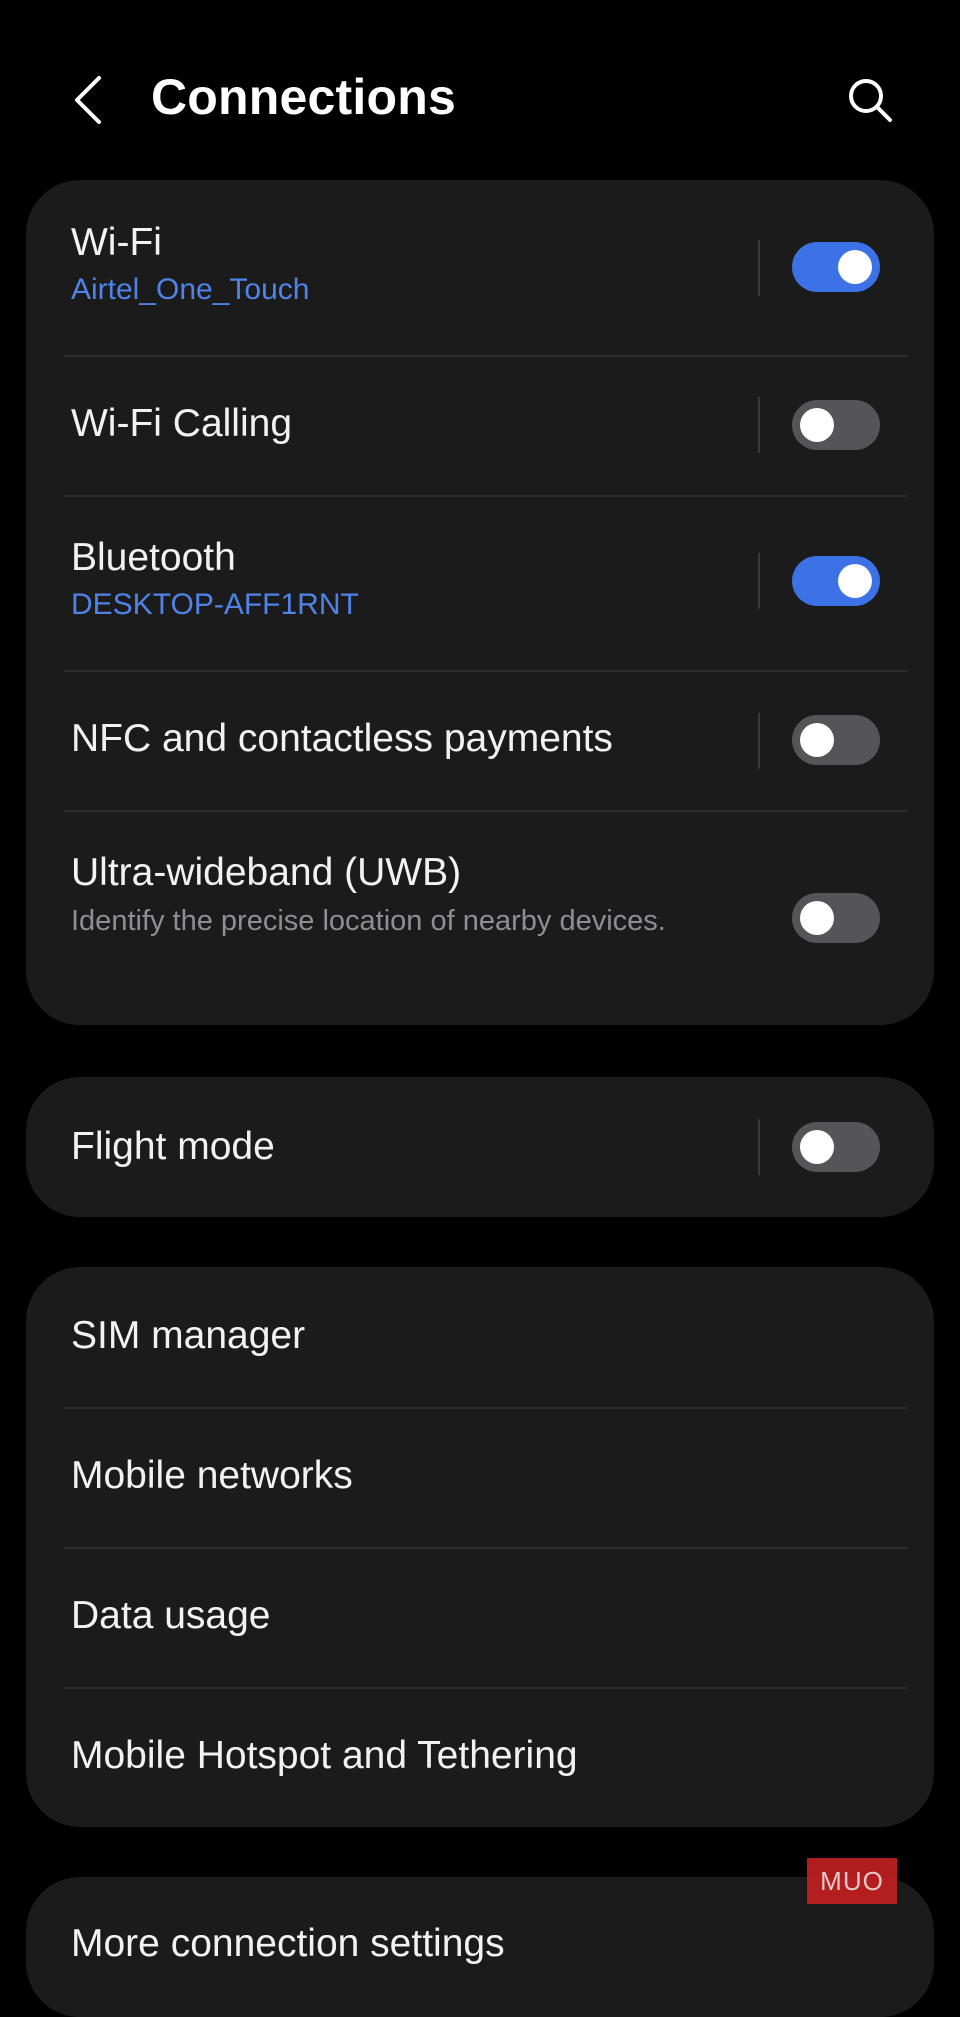  Describe the element at coordinates (173, 1146) in the screenshot. I see `flight-mode-title: Flight mode` at that location.